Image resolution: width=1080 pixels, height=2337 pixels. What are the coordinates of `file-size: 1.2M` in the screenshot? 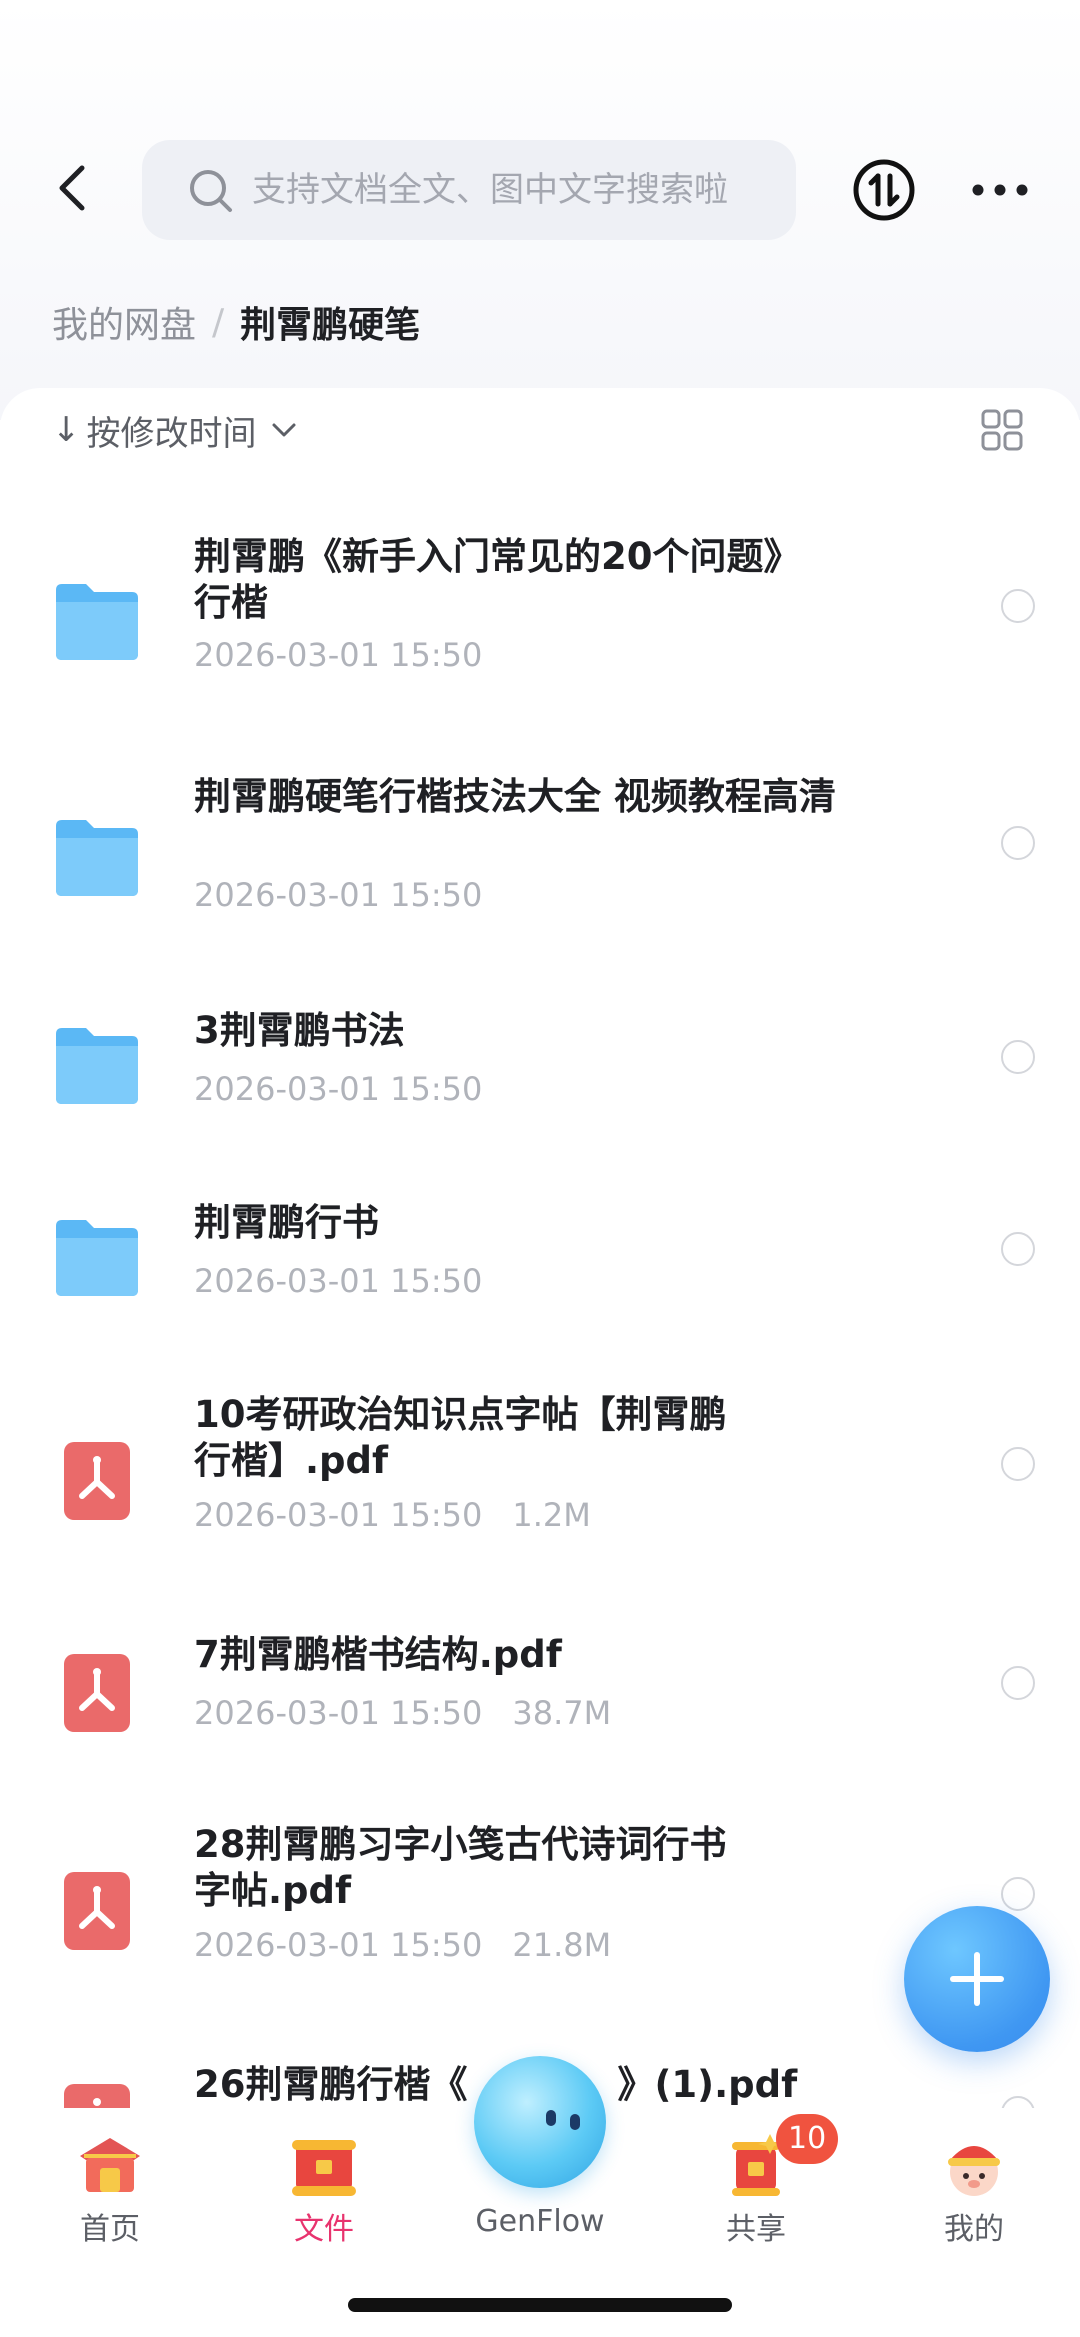 It's located at (551, 1515).